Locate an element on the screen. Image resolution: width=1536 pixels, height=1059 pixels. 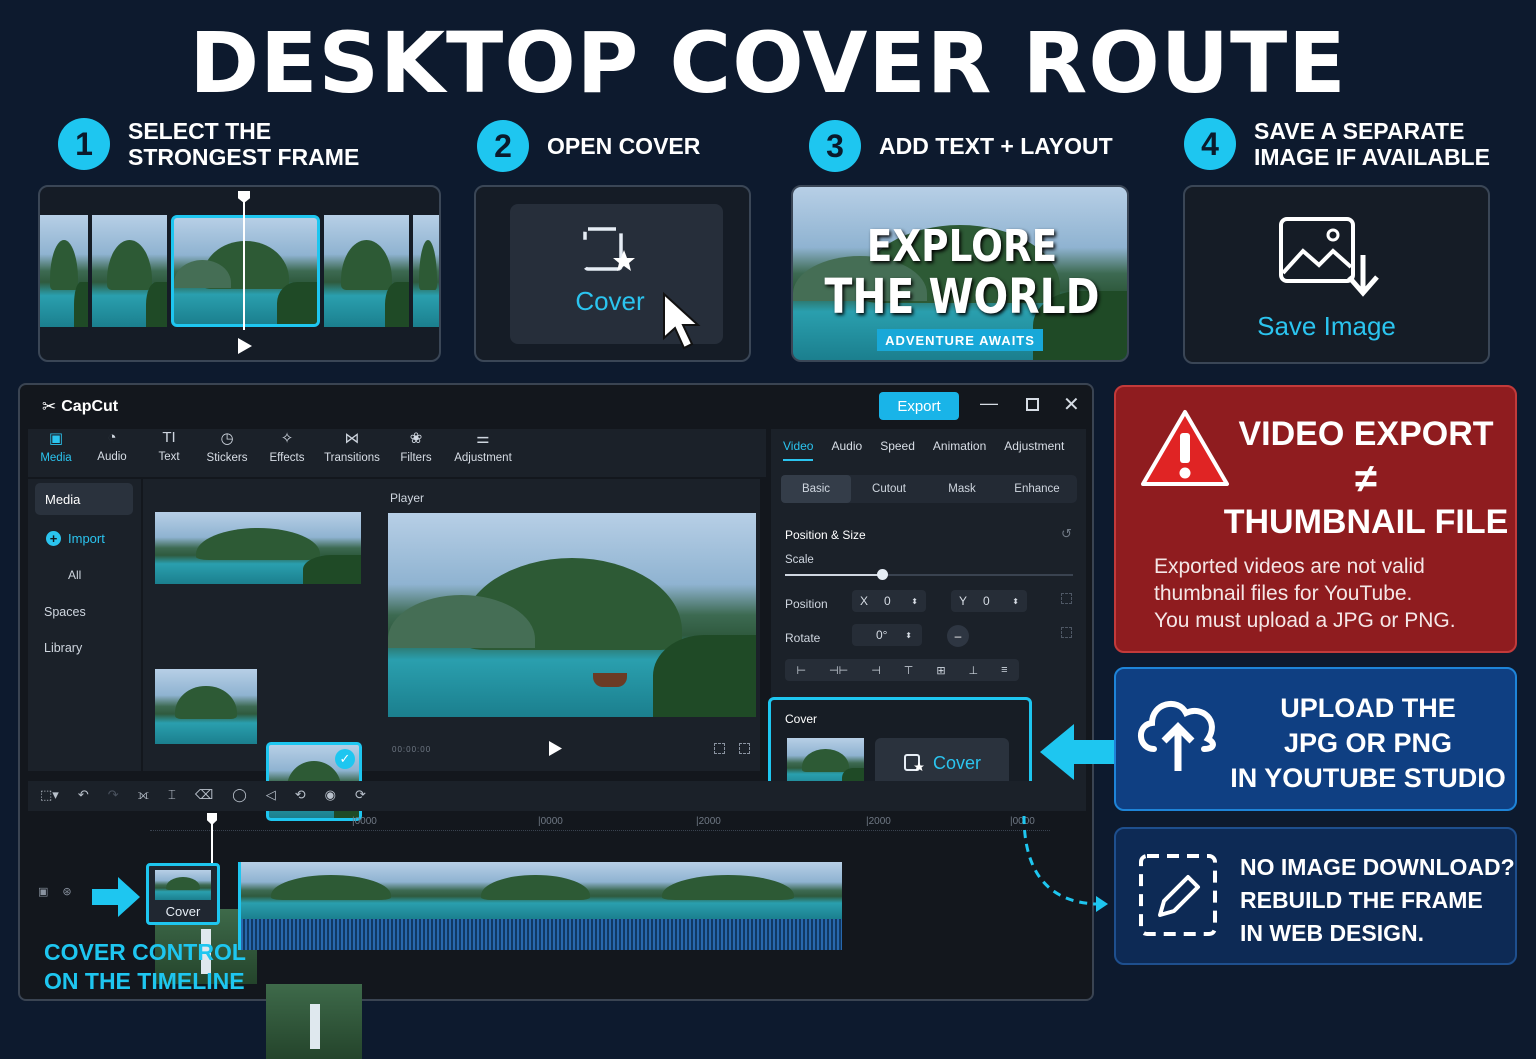
undo-icon: ↶ is located at coordinates (83, 795).